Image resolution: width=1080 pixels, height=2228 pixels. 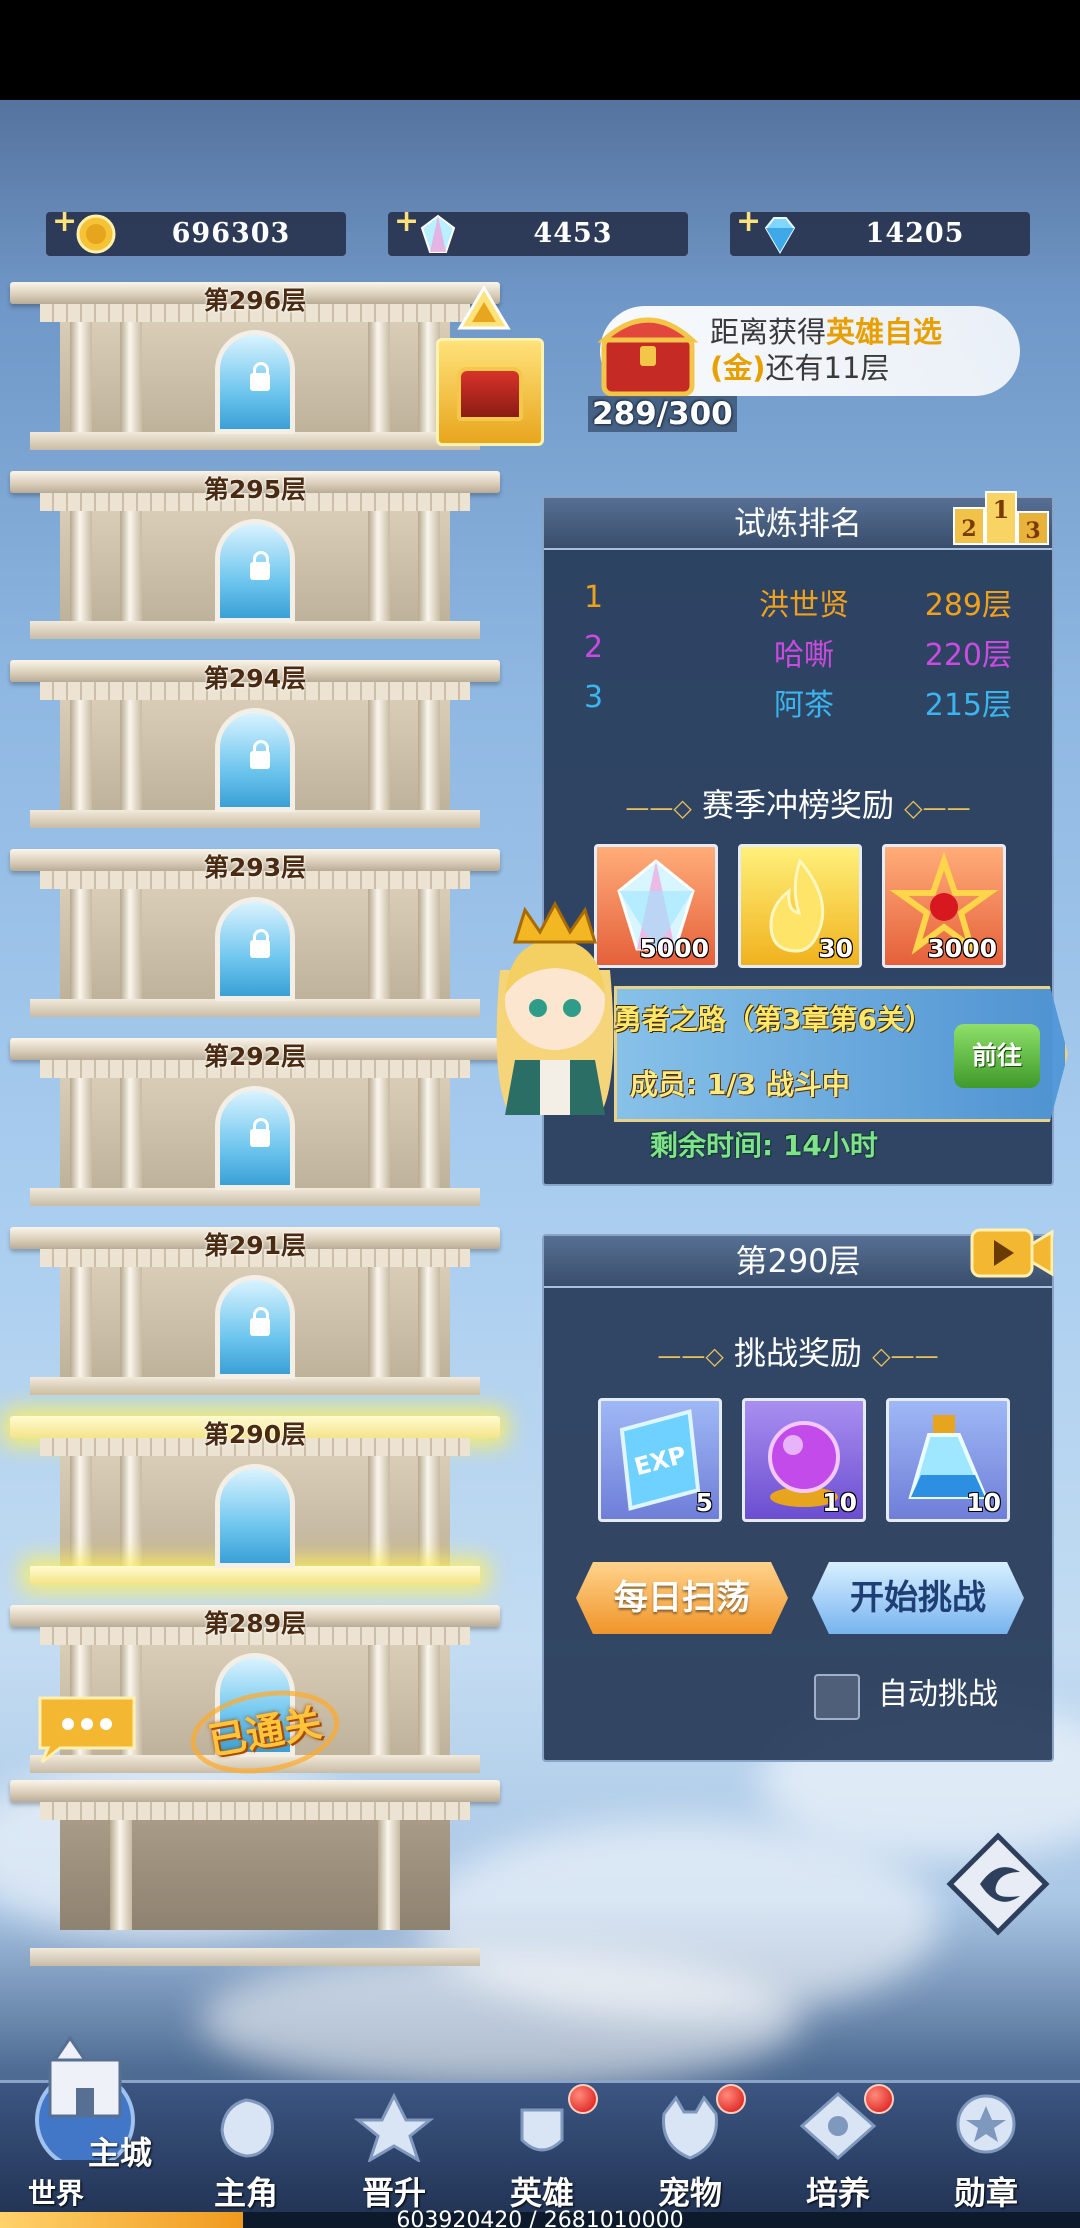 What do you see at coordinates (997, 1056) in the screenshot?
I see `adventure-go-button: 前往` at bounding box center [997, 1056].